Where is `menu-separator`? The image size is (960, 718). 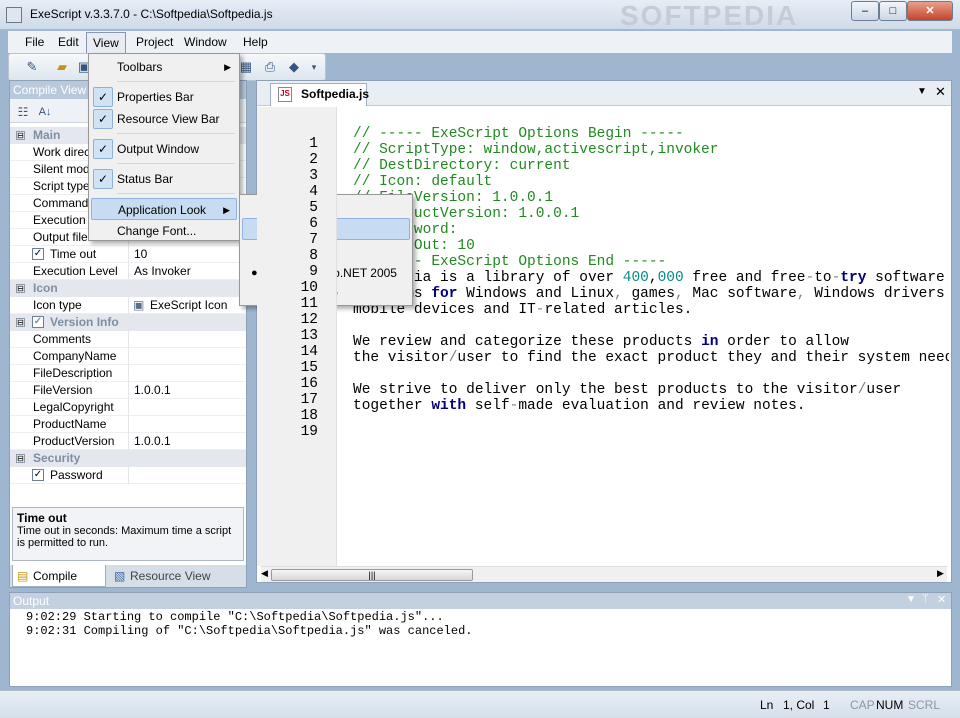
menu-separator is located at coordinates (176, 193).